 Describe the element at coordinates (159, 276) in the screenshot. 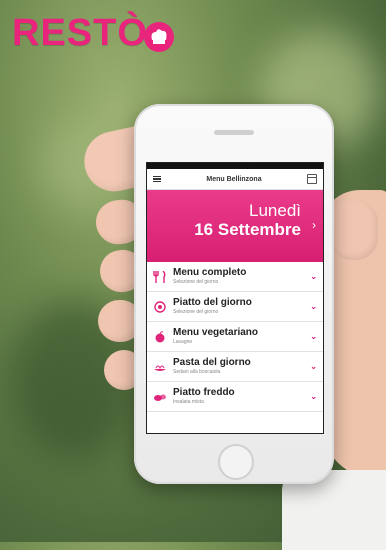

I see `cutlery-icon` at that location.